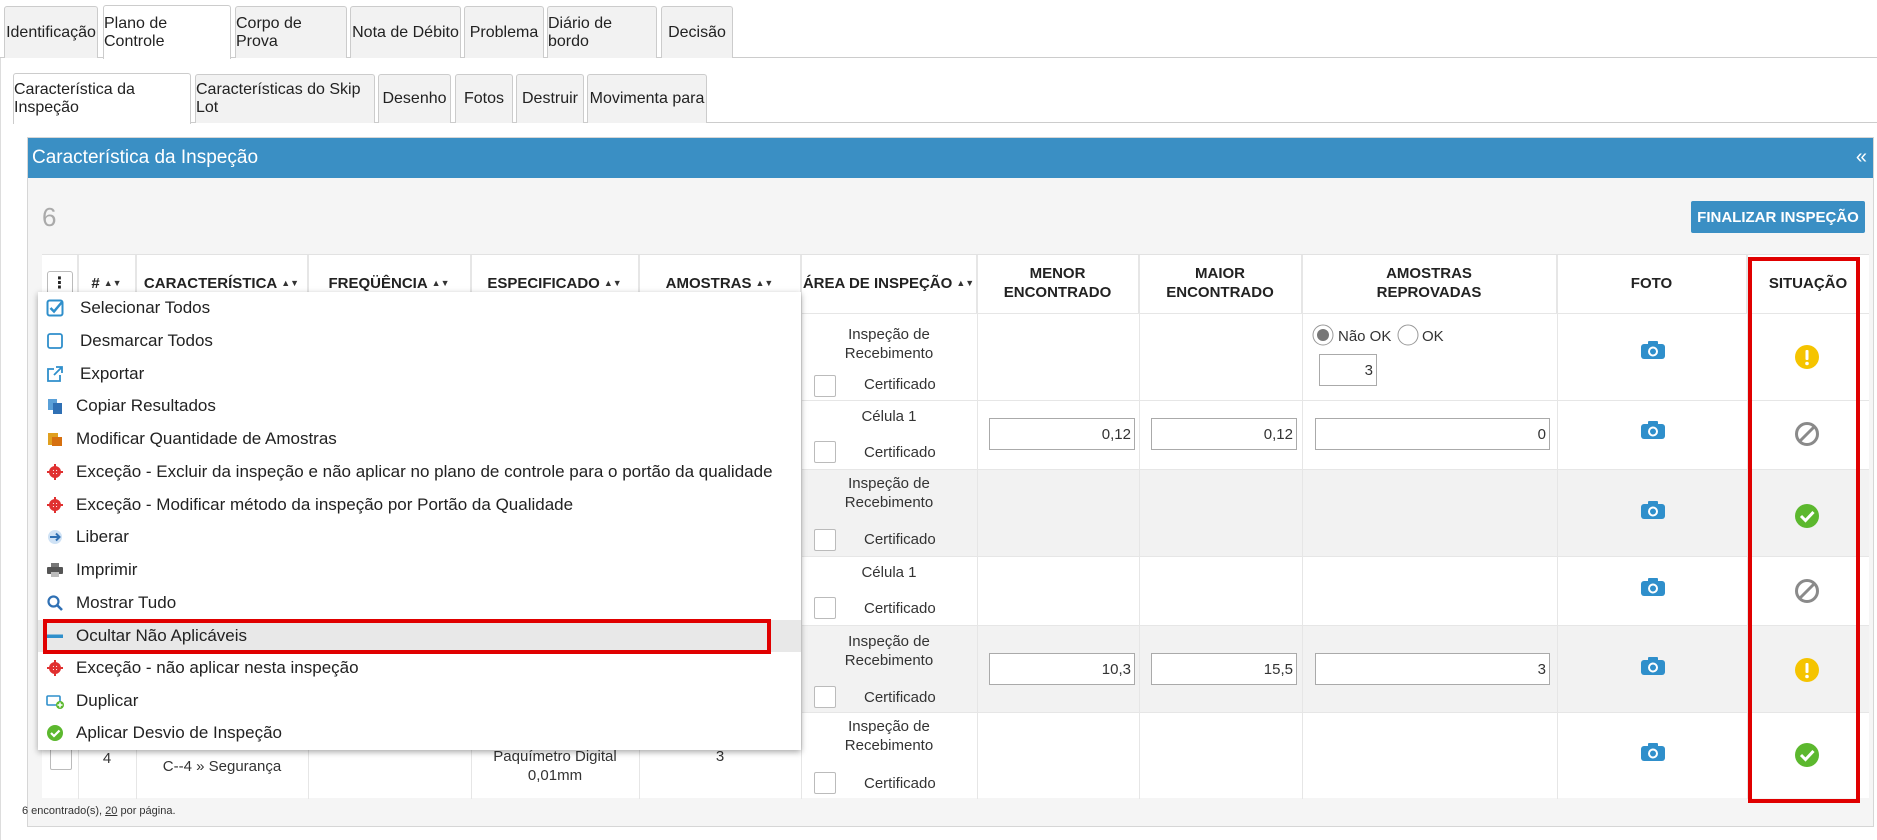 This screenshot has height=840, width=1877. What do you see at coordinates (419, 570) in the screenshot?
I see `menu-item-imprimir: Imprimir` at bounding box center [419, 570].